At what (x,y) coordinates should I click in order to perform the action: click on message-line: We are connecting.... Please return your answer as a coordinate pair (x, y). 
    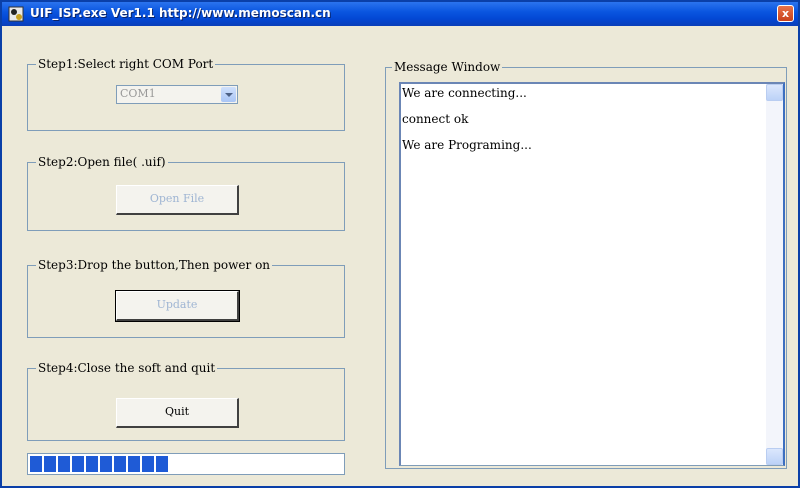
    Looking at the image, I should click on (464, 93).